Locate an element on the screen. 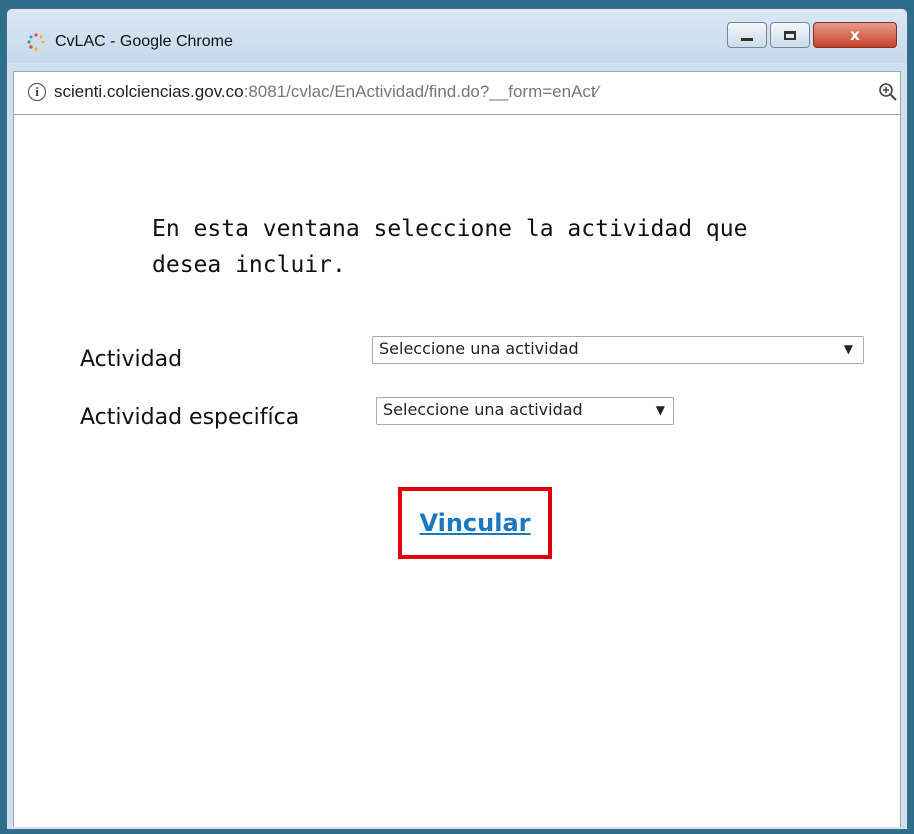  url-host: scienti.colciencias.gov.co is located at coordinates (149, 91).